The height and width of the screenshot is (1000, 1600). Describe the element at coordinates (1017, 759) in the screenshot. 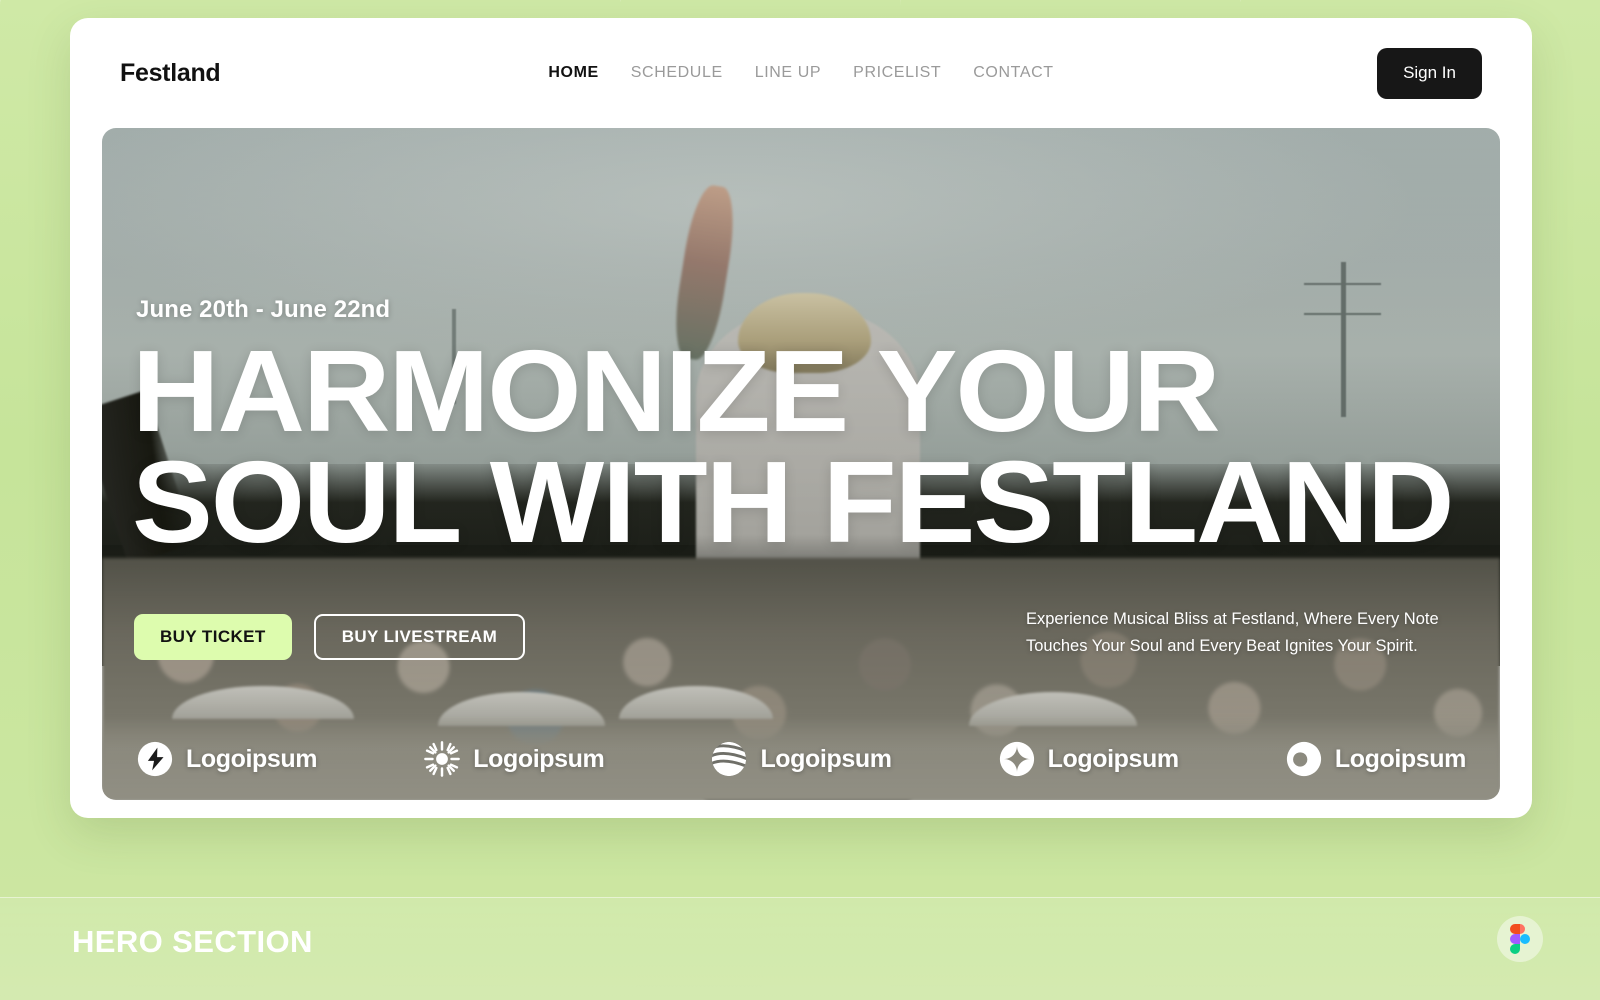

I see `star-circle-icon` at that location.